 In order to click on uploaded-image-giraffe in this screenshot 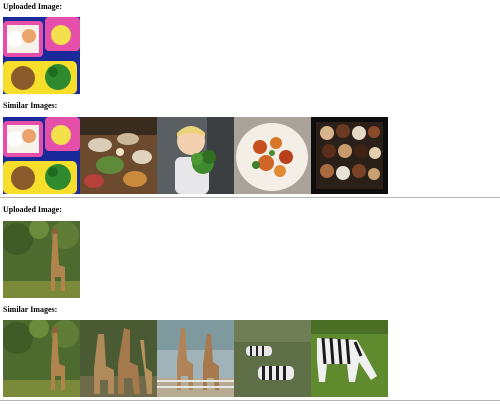, I will do `click(41, 259)`.